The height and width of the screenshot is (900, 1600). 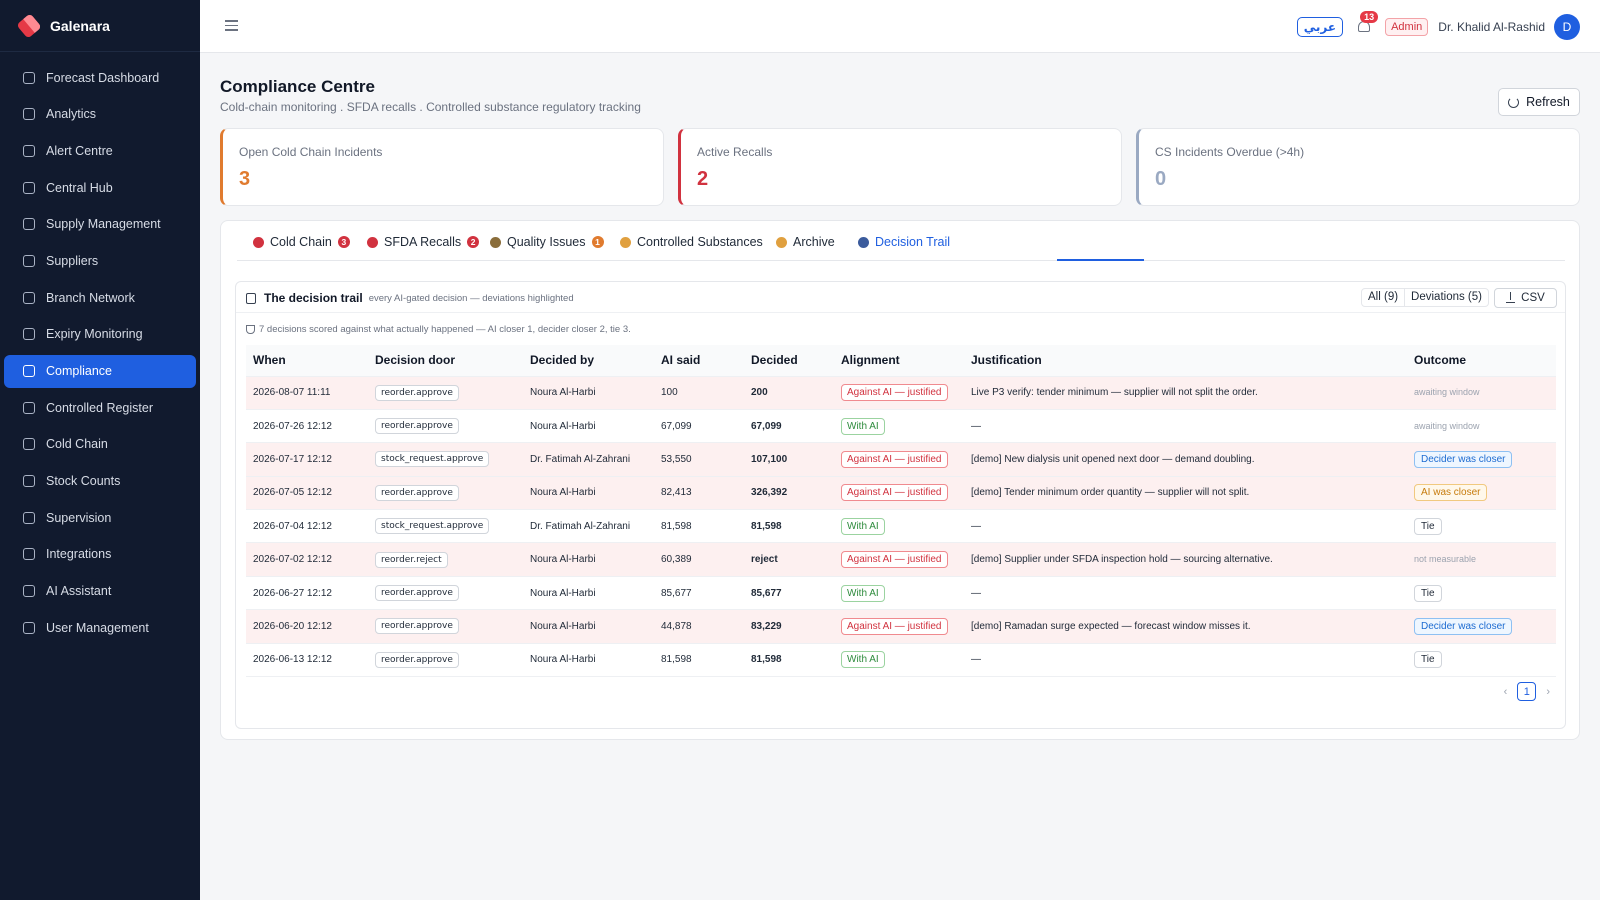 What do you see at coordinates (1451, 493) in the screenshot?
I see `outcome-badge: AI was closer` at bounding box center [1451, 493].